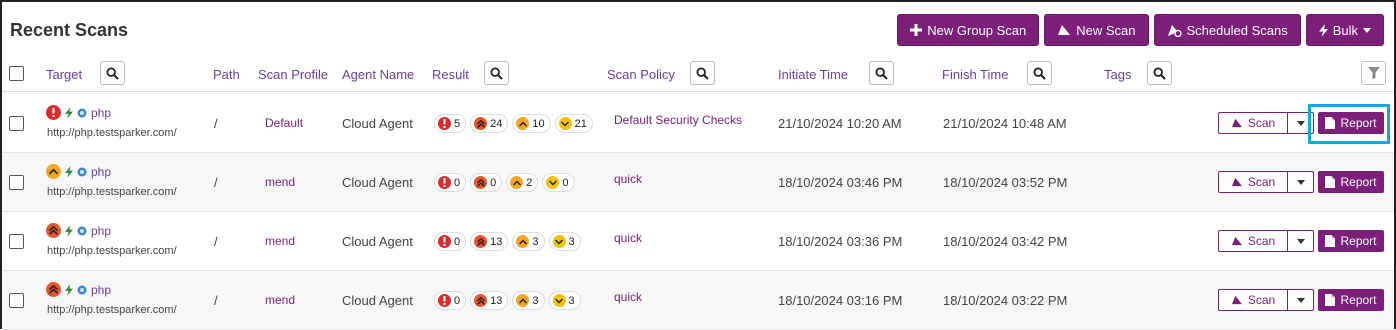 This screenshot has width=1396, height=330. What do you see at coordinates (293, 74) in the screenshot?
I see `column-scan-profile: Scan Profile` at bounding box center [293, 74].